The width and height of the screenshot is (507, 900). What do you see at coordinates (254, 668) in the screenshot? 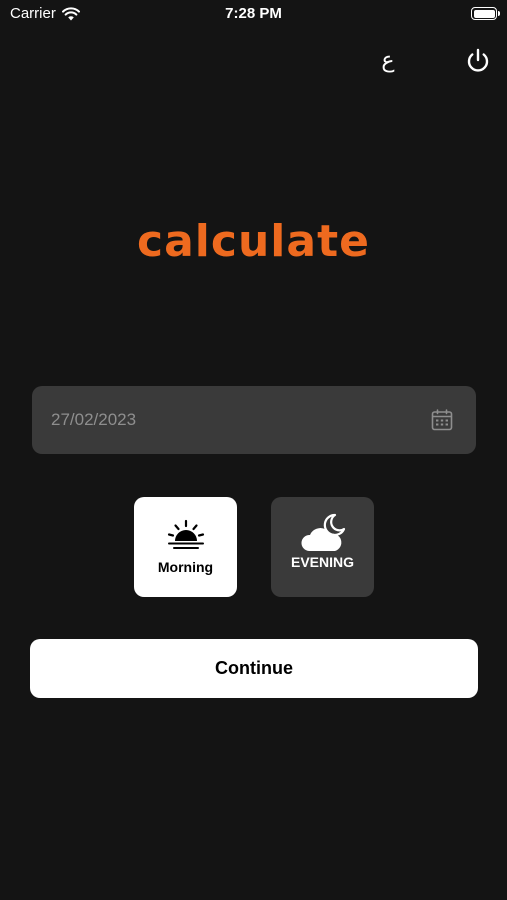
I see `continue-button: Continue` at bounding box center [254, 668].